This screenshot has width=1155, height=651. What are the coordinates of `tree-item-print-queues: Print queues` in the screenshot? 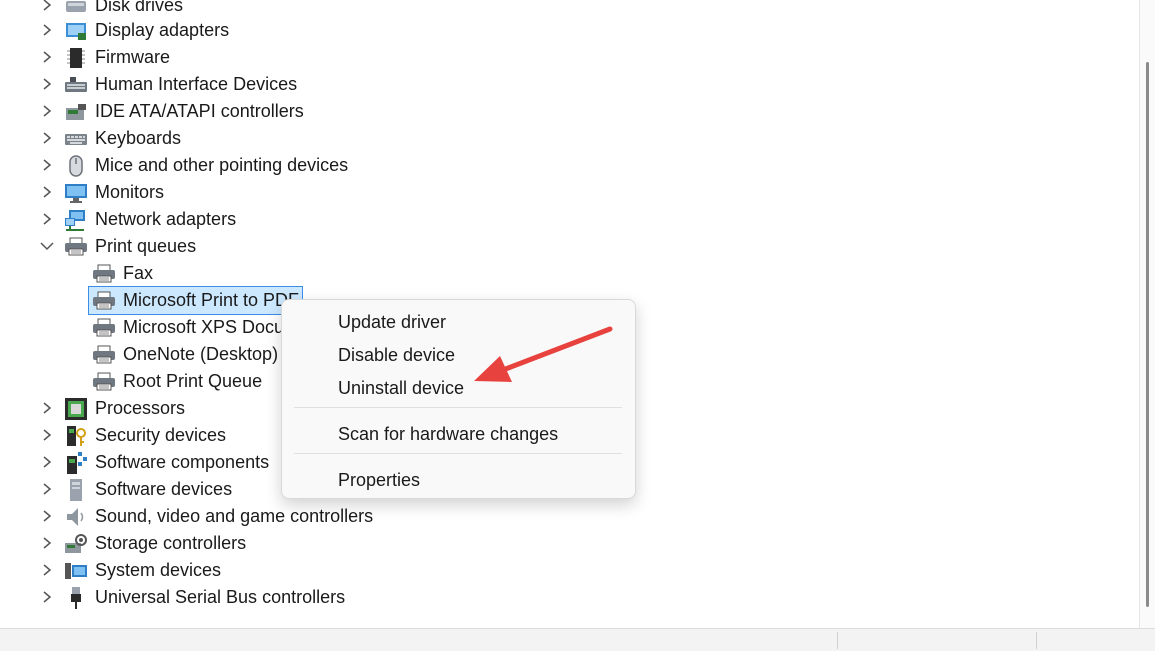 It's located at (118, 246).